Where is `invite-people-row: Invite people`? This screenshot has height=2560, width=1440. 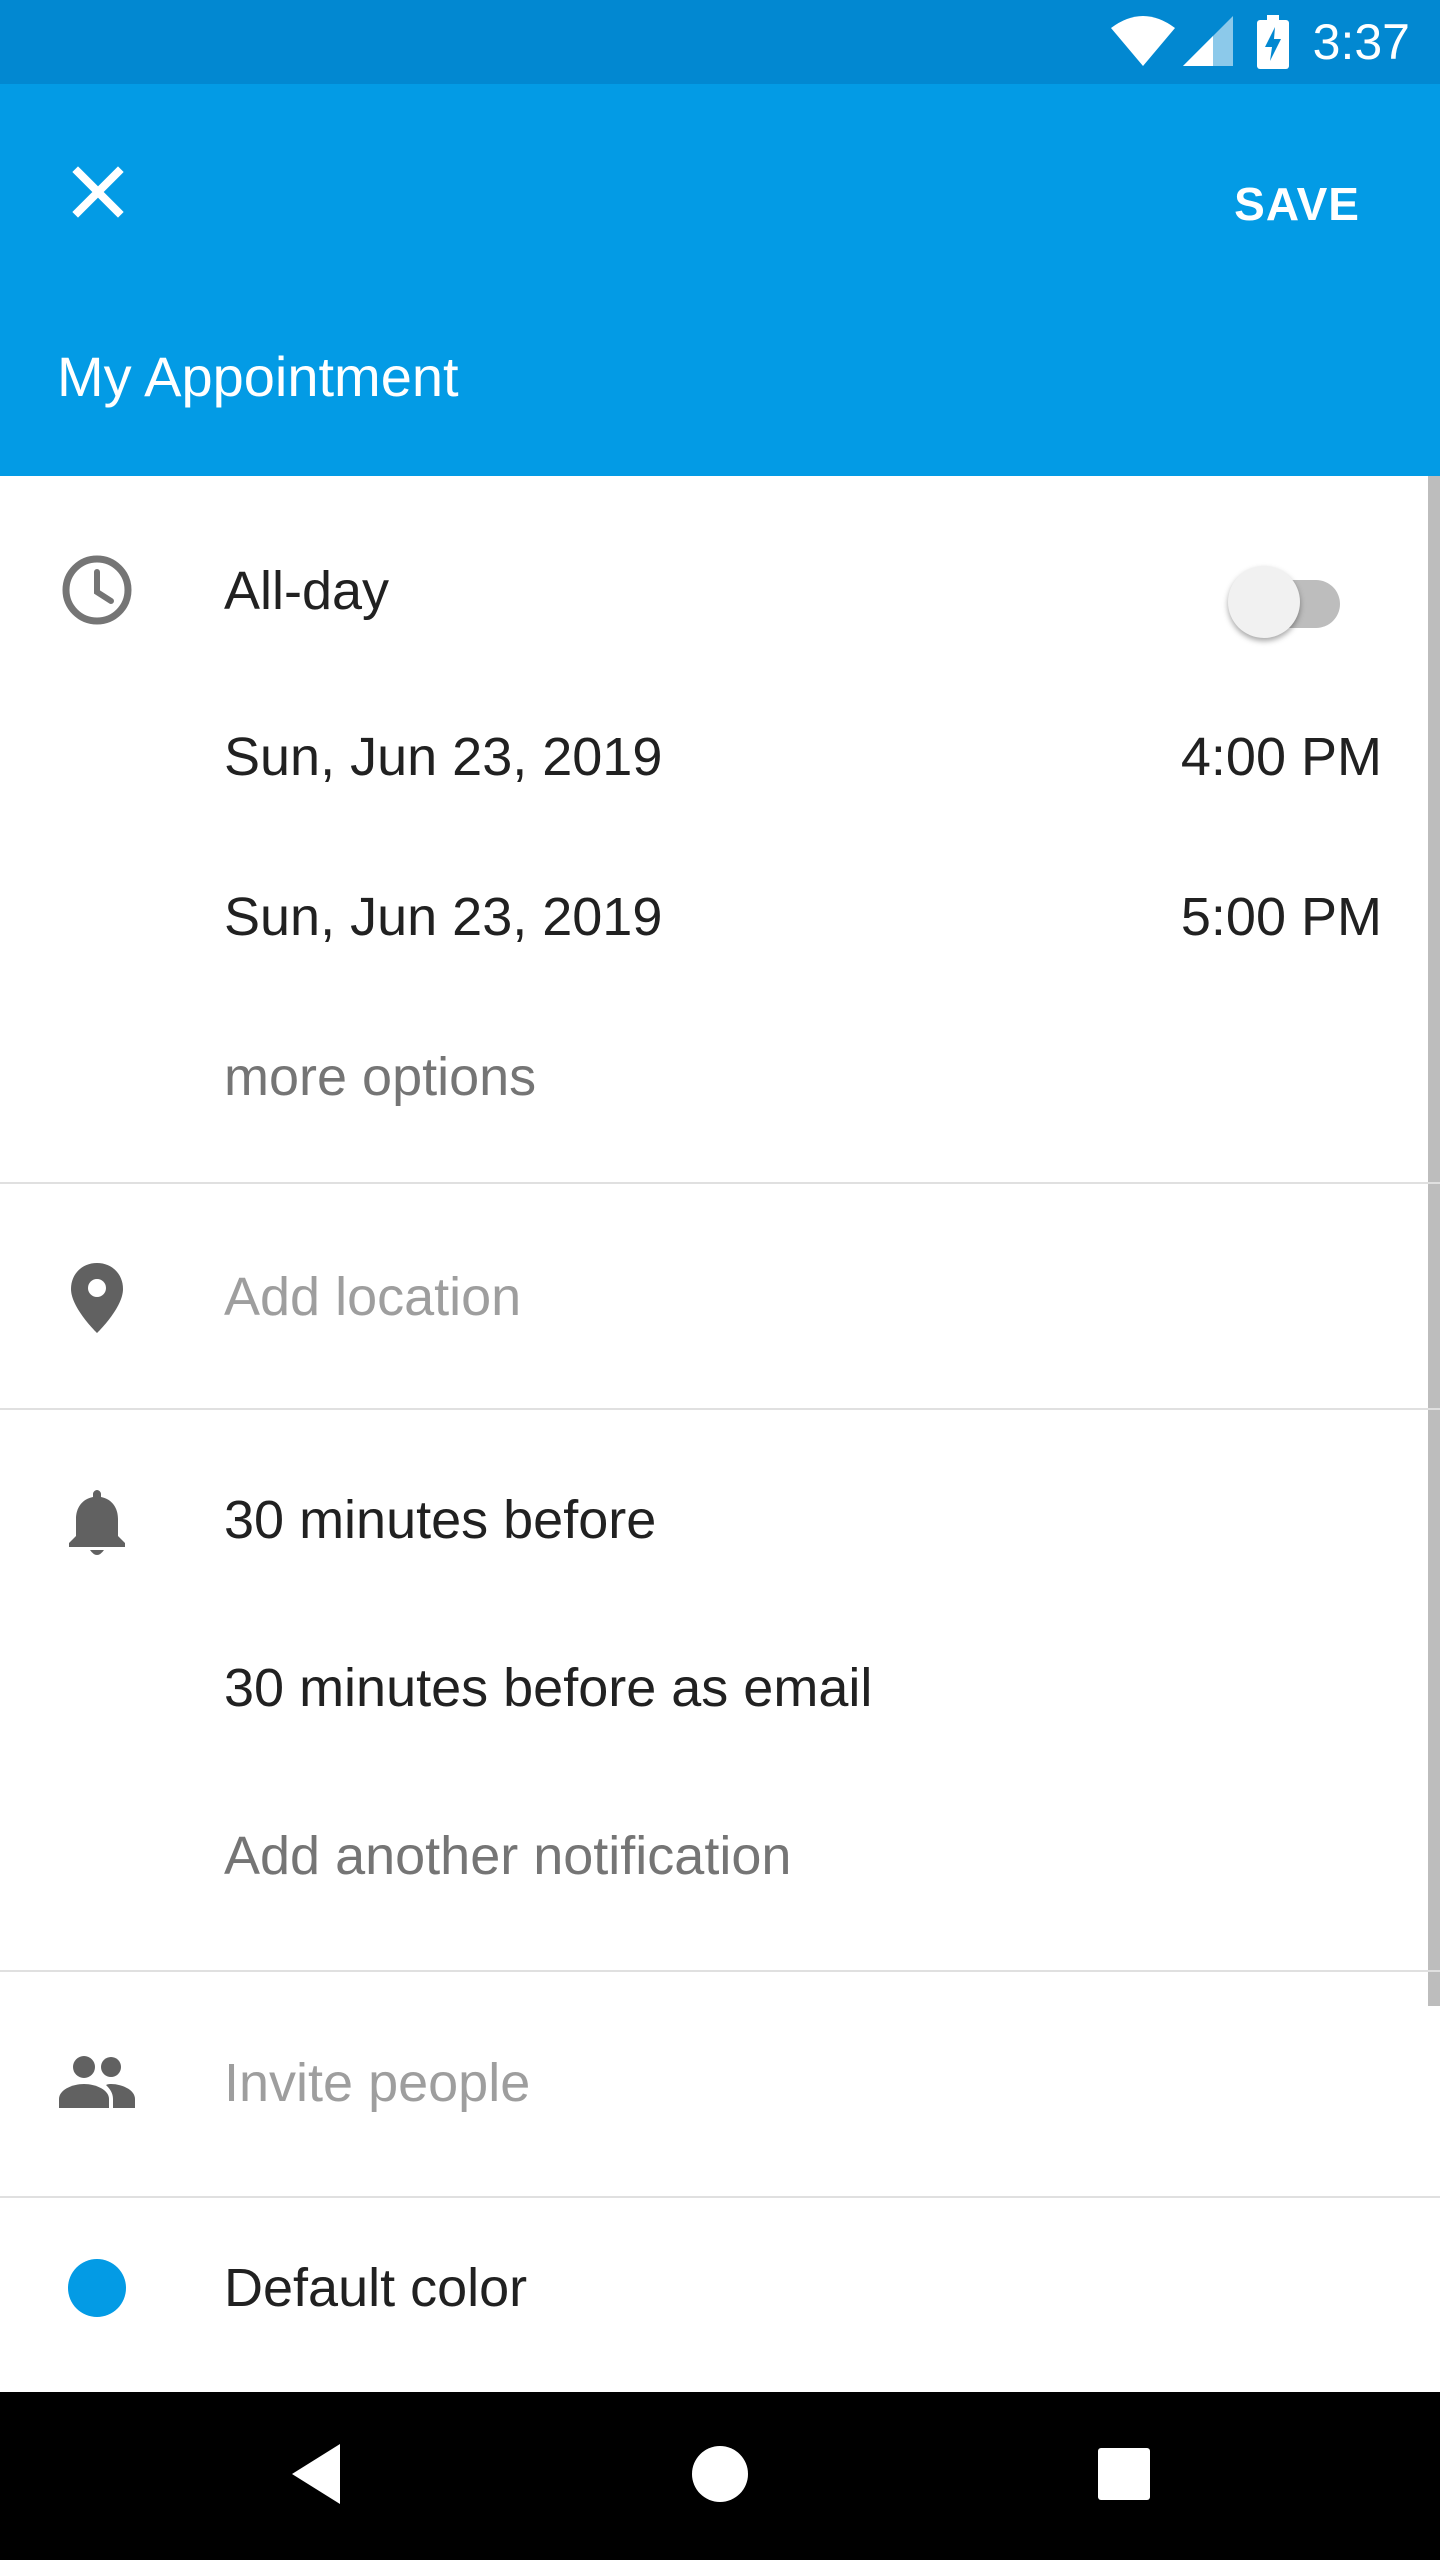
invite-people-row: Invite people is located at coordinates (720, 2084).